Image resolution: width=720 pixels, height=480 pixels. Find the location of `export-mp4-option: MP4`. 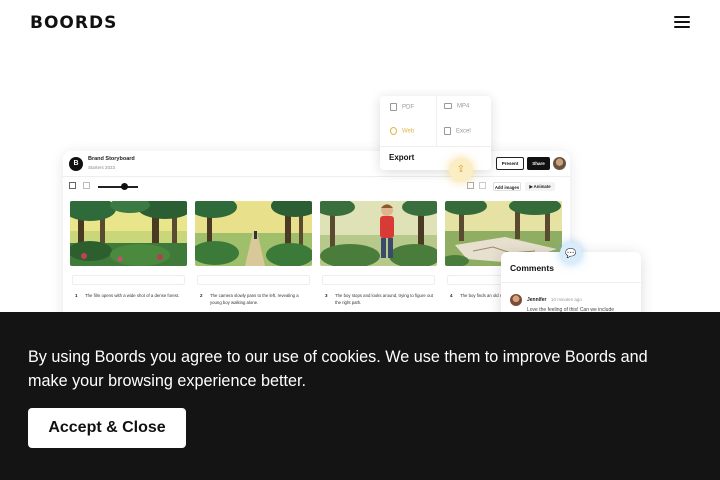

export-mp4-option: MP4 is located at coordinates (456, 106).